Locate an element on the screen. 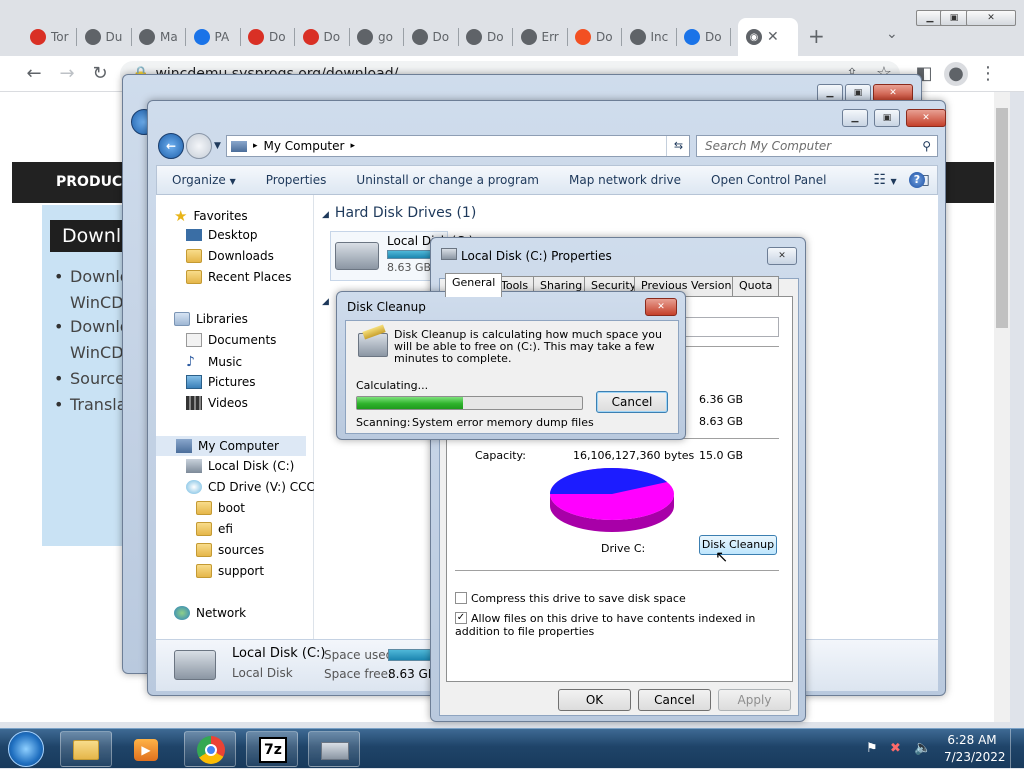 Image resolution: width=1024 pixels, height=769 pixels. search-icon: ⚲ is located at coordinates (926, 146).